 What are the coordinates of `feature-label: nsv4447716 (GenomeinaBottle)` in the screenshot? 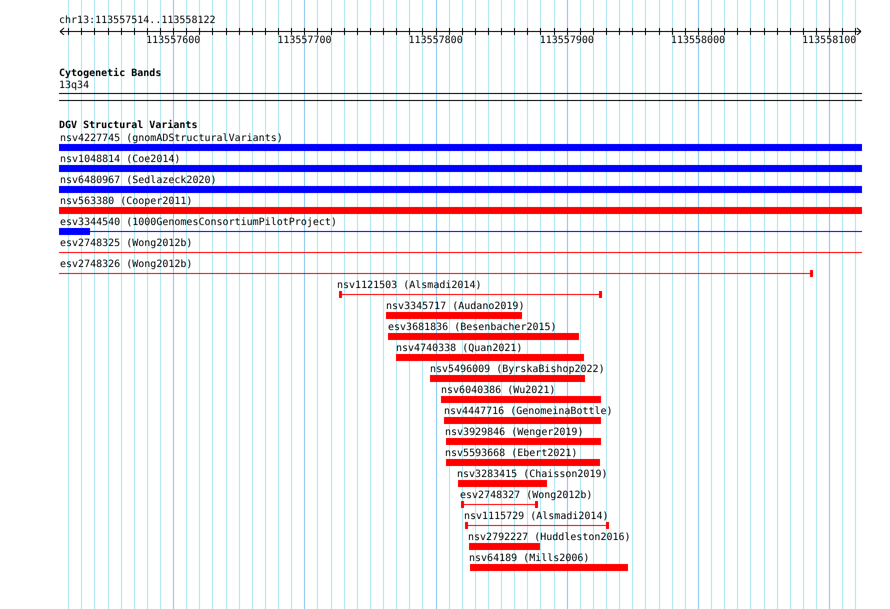 It's located at (528, 412).